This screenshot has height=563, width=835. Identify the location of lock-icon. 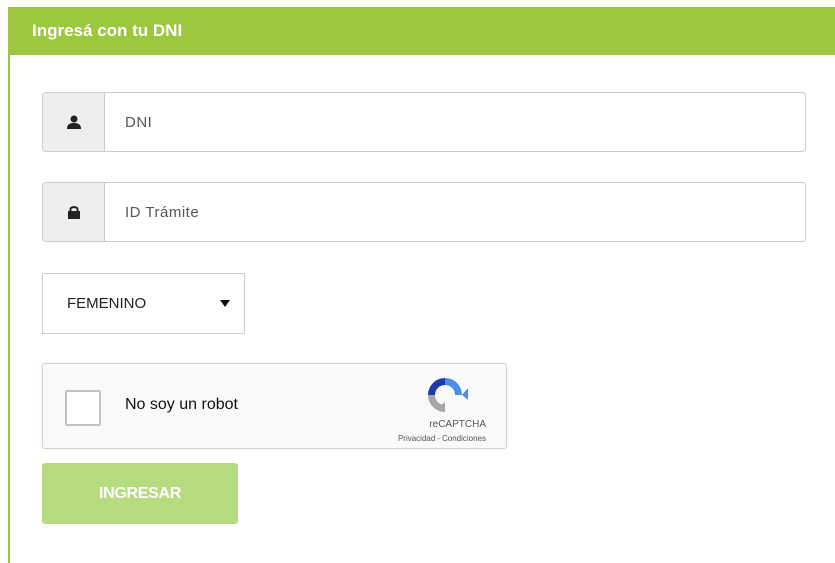
(73, 212).